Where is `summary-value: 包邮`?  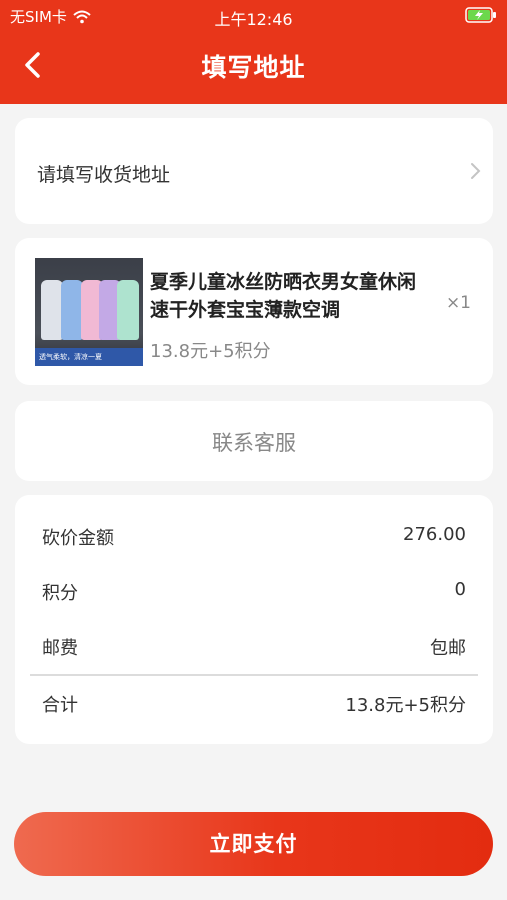 summary-value: 包邮 is located at coordinates (448, 648).